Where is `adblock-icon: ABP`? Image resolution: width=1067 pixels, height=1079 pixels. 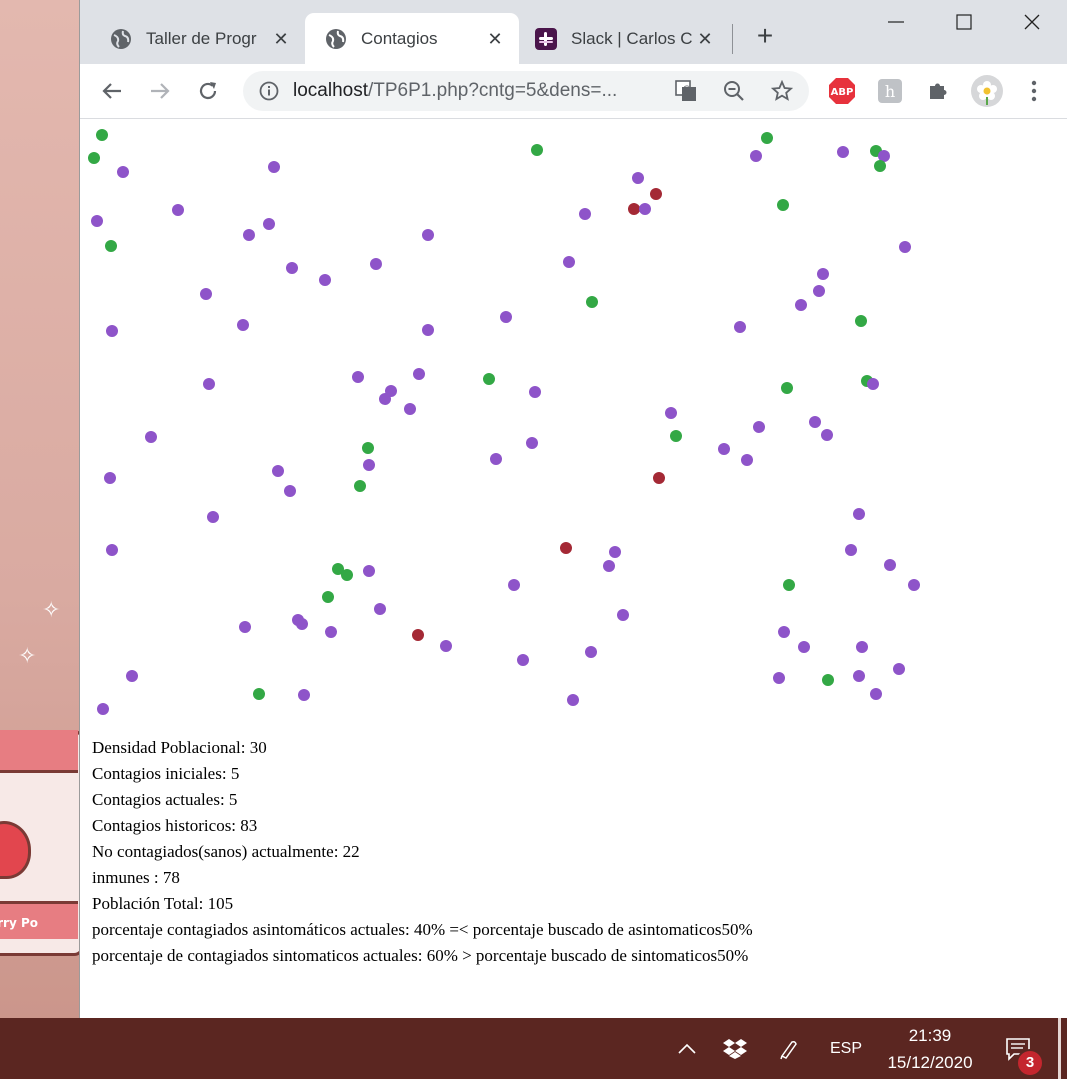 adblock-icon: ABP is located at coordinates (842, 91).